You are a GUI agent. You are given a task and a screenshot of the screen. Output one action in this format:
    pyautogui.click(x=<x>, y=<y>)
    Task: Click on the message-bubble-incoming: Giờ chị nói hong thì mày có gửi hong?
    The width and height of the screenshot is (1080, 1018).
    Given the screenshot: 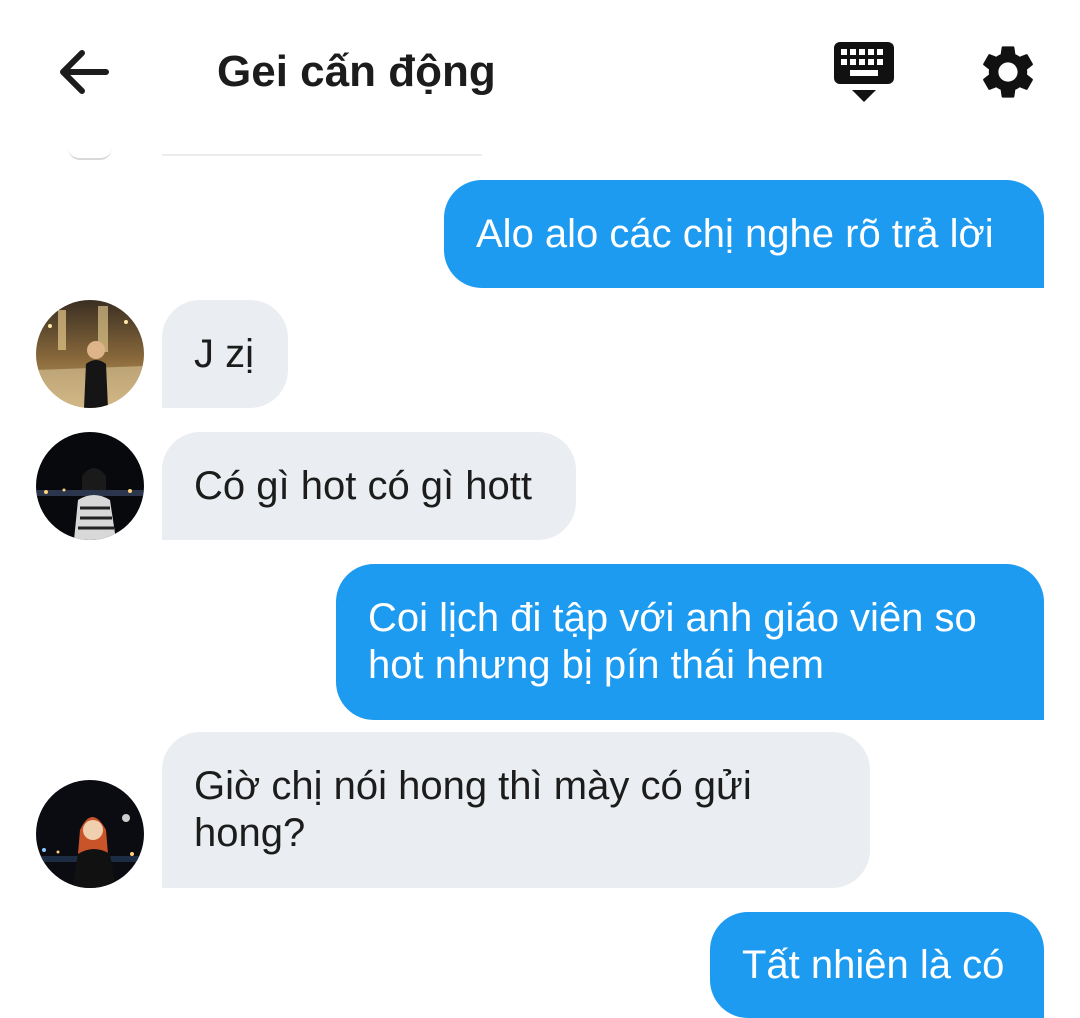 What is the action you would take?
    pyautogui.click(x=516, y=810)
    